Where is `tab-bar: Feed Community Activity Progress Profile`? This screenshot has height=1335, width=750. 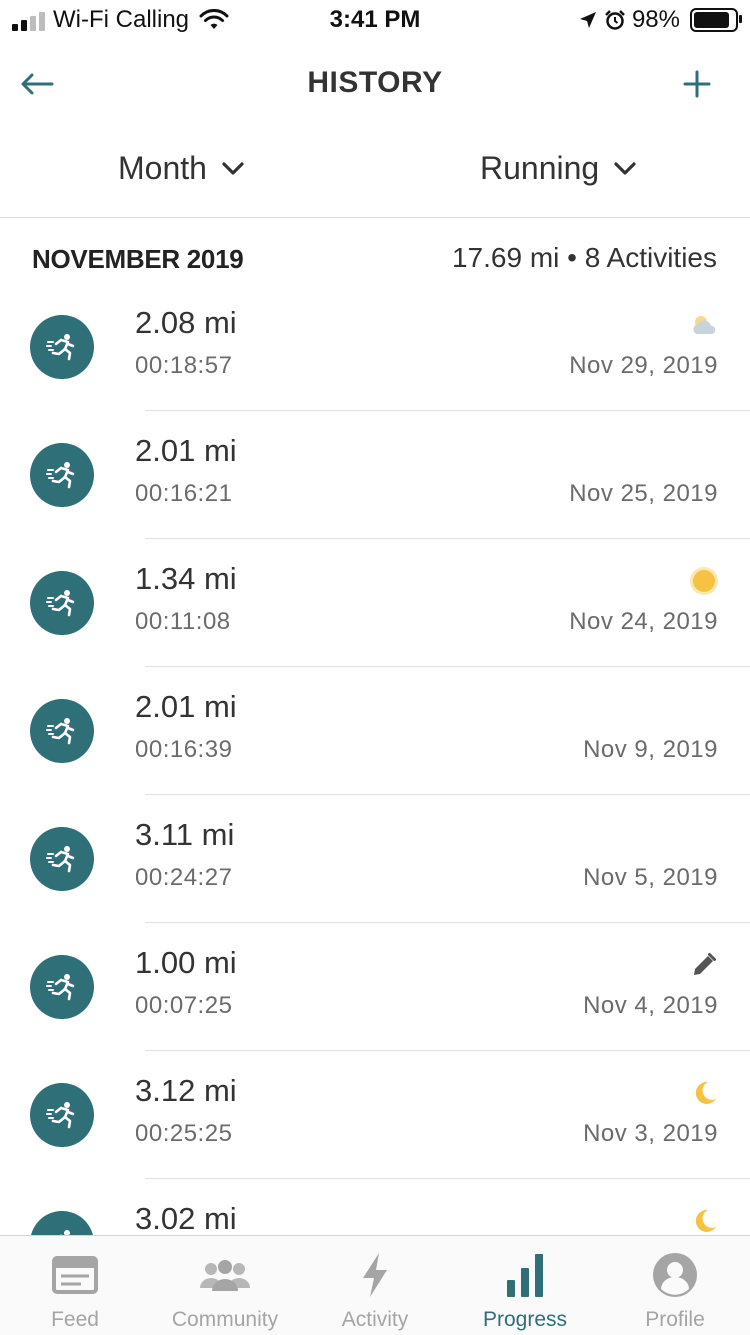
tab-bar: Feed Community Activity Progress Profile is located at coordinates (375, 1285).